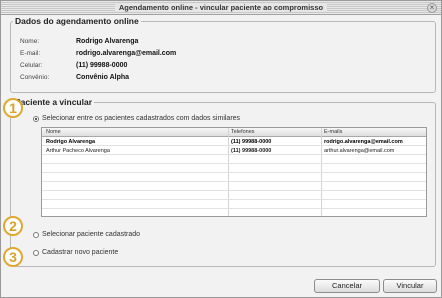 The image size is (442, 298). Describe the element at coordinates (103, 77) in the screenshot. I see `value-convenio: Convênio Alpha` at that location.